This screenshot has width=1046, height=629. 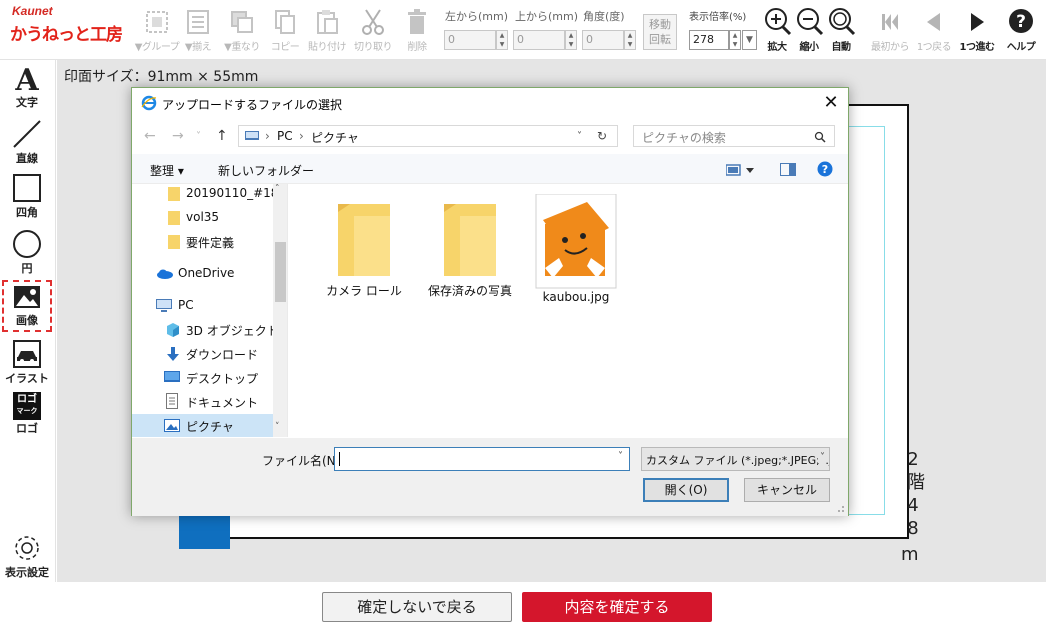 What do you see at coordinates (735, 459) in the screenshot?
I see `filetype-select: カスタム ファイル (*.jpeg;*.JPEG;*.jpg ˅` at bounding box center [735, 459].